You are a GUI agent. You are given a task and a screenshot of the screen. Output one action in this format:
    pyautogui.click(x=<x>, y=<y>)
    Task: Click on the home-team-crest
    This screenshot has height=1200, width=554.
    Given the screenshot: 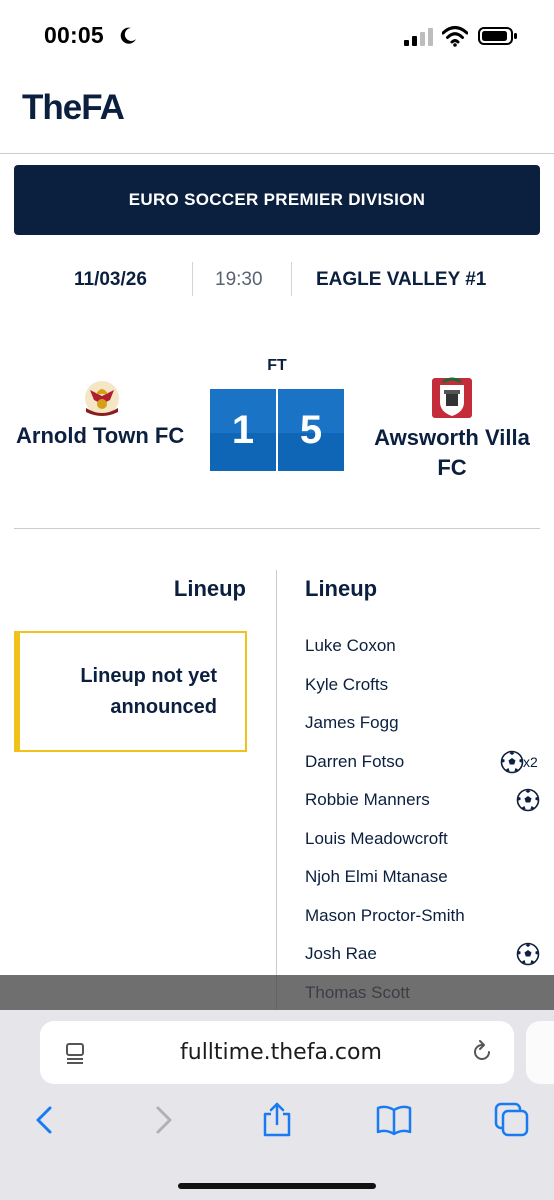 What is the action you would take?
    pyautogui.click(x=102, y=396)
    